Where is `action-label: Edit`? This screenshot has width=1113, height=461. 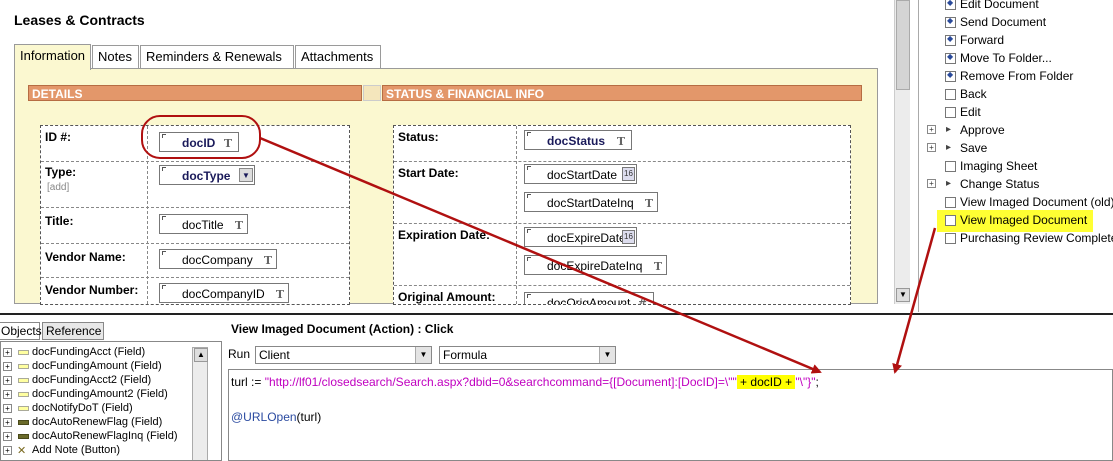
action-label: Edit is located at coordinates (970, 112).